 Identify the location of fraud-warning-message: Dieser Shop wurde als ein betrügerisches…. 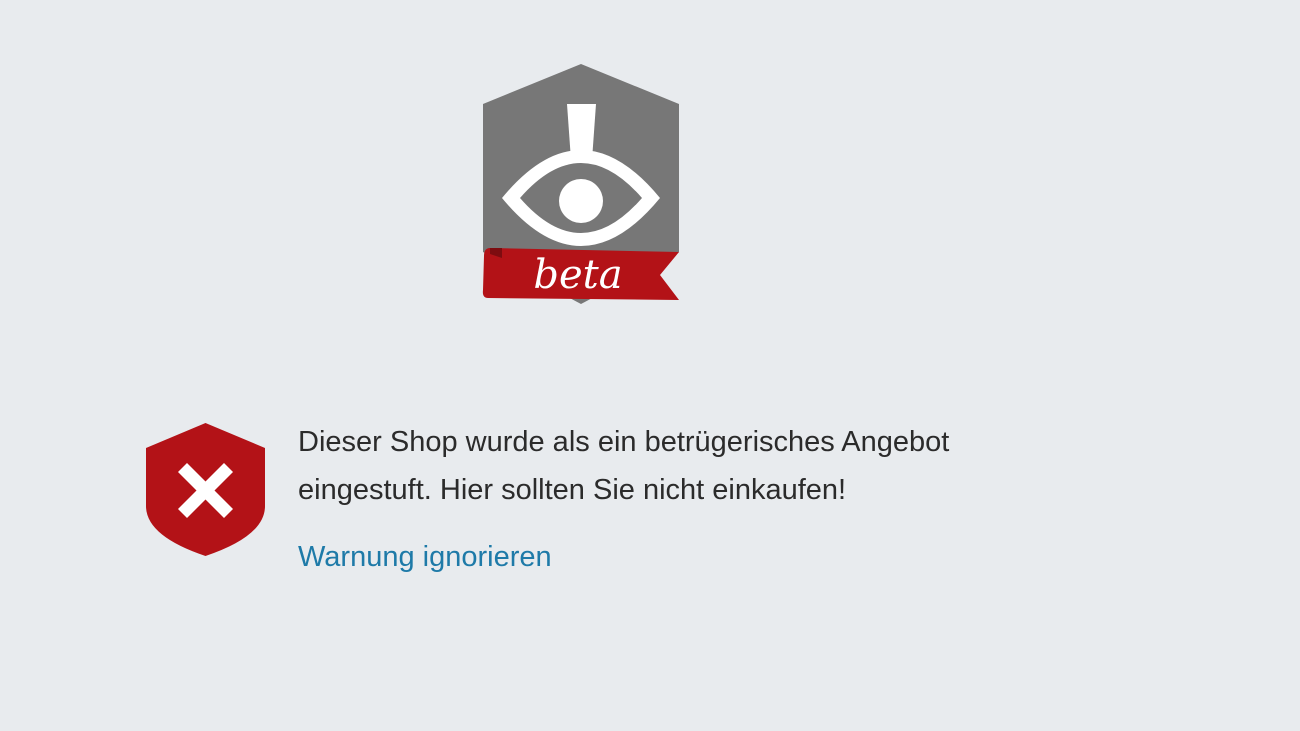
(624, 466).